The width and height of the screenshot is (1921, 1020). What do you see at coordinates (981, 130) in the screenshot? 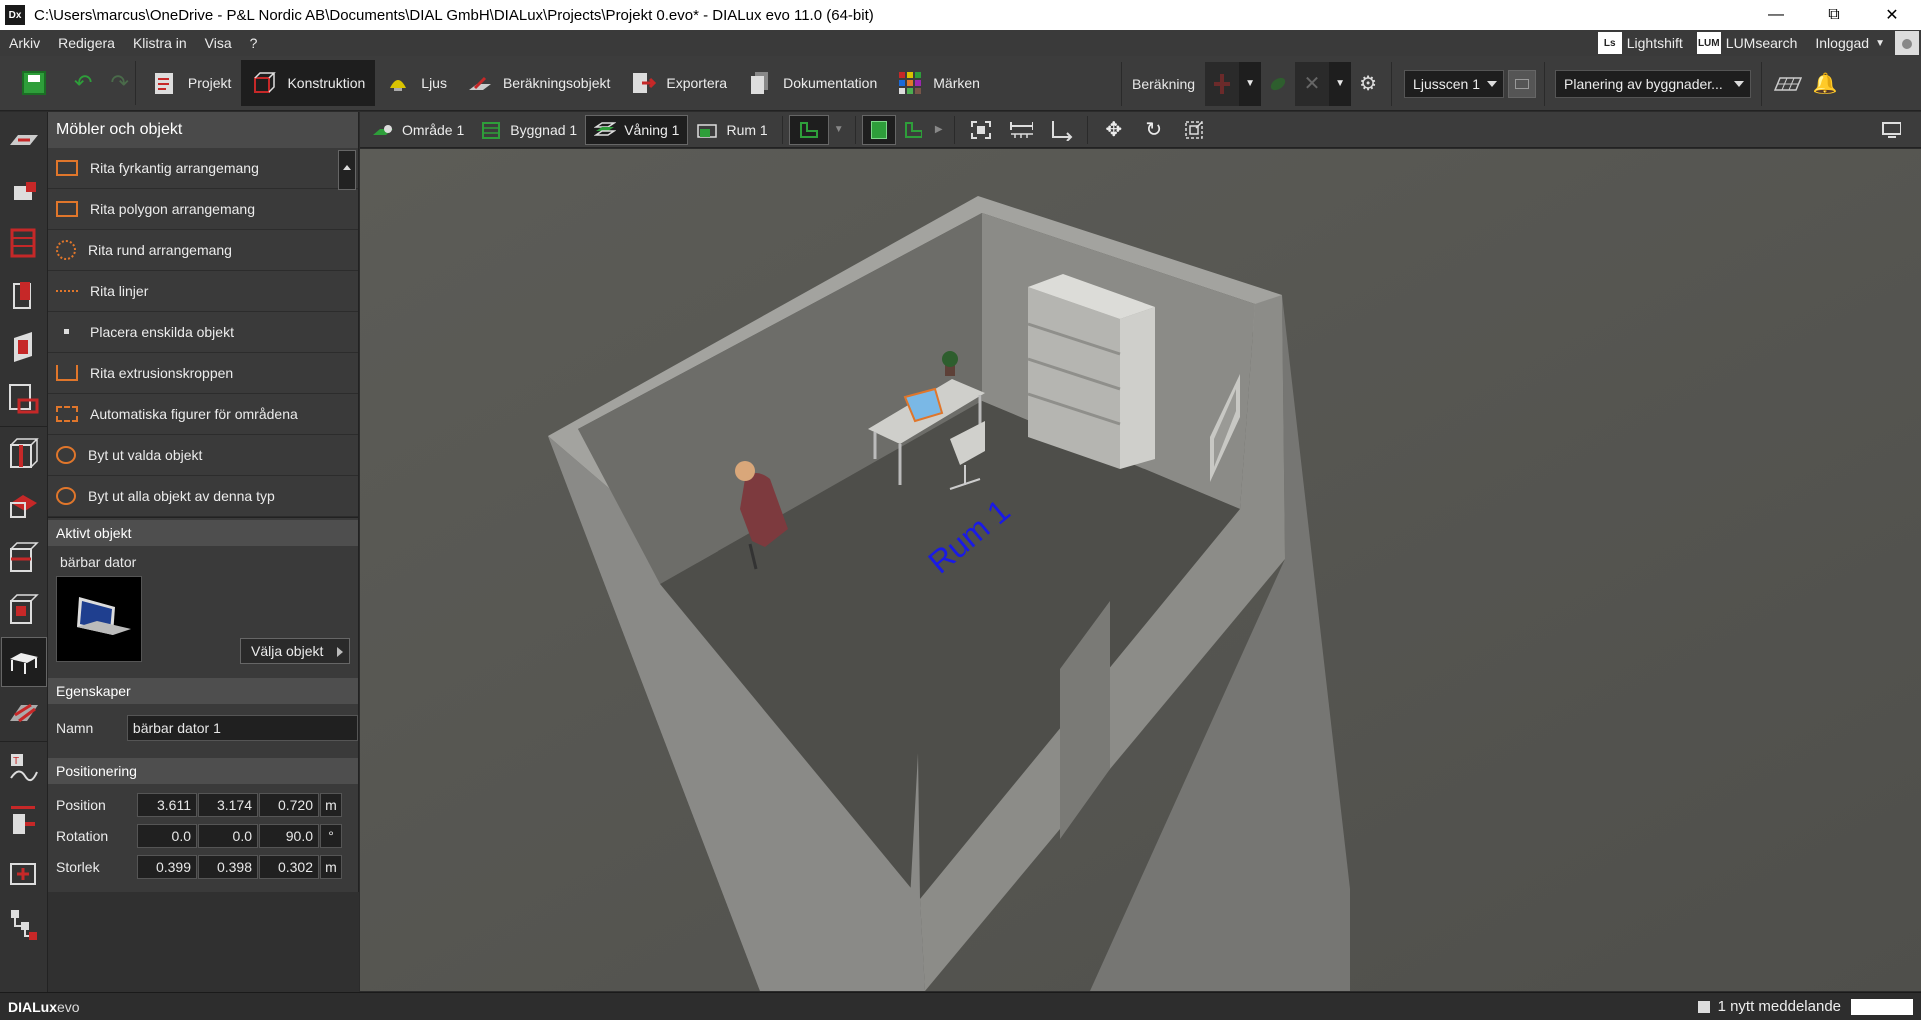
I see `zoom-fit-button` at bounding box center [981, 130].